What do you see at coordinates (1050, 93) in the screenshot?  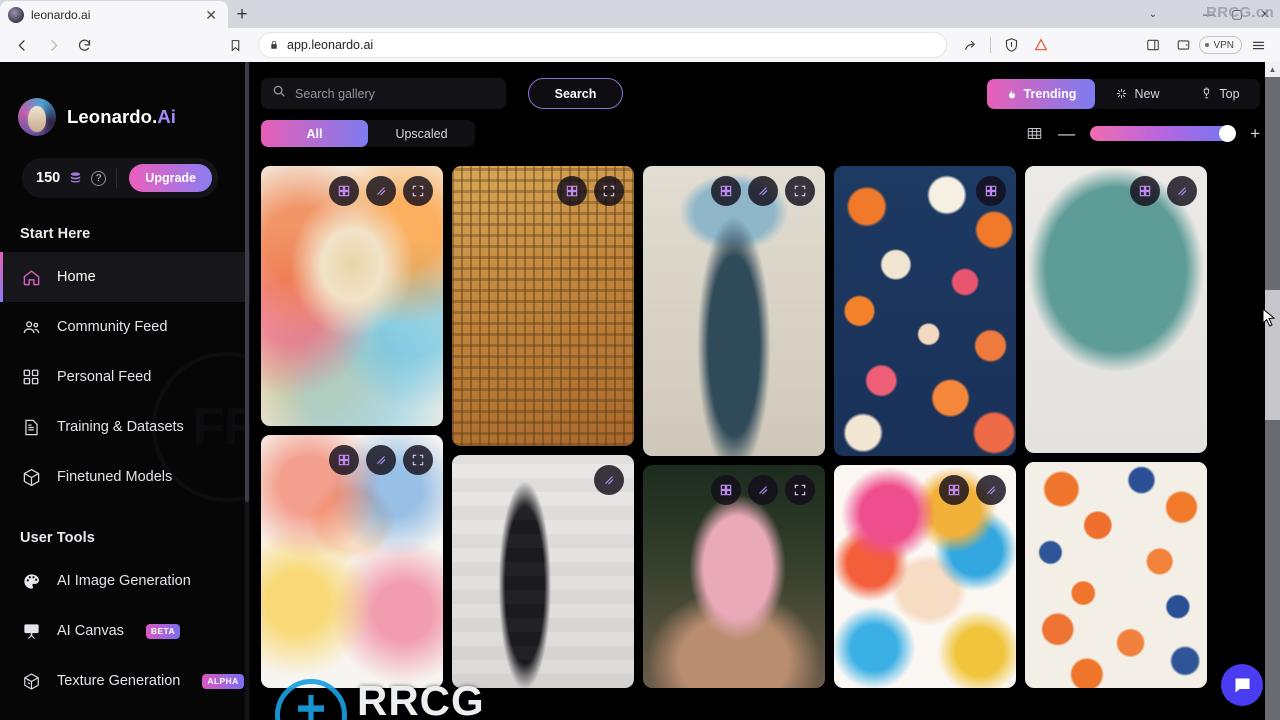 I see `tab-label: Trending` at bounding box center [1050, 93].